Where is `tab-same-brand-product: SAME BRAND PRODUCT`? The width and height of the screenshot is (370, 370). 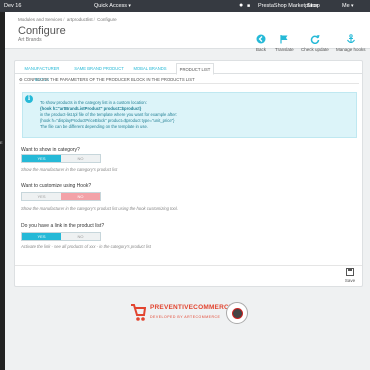
tab-same-brand-product: SAME BRAND PRODUCT is located at coordinates (99, 68).